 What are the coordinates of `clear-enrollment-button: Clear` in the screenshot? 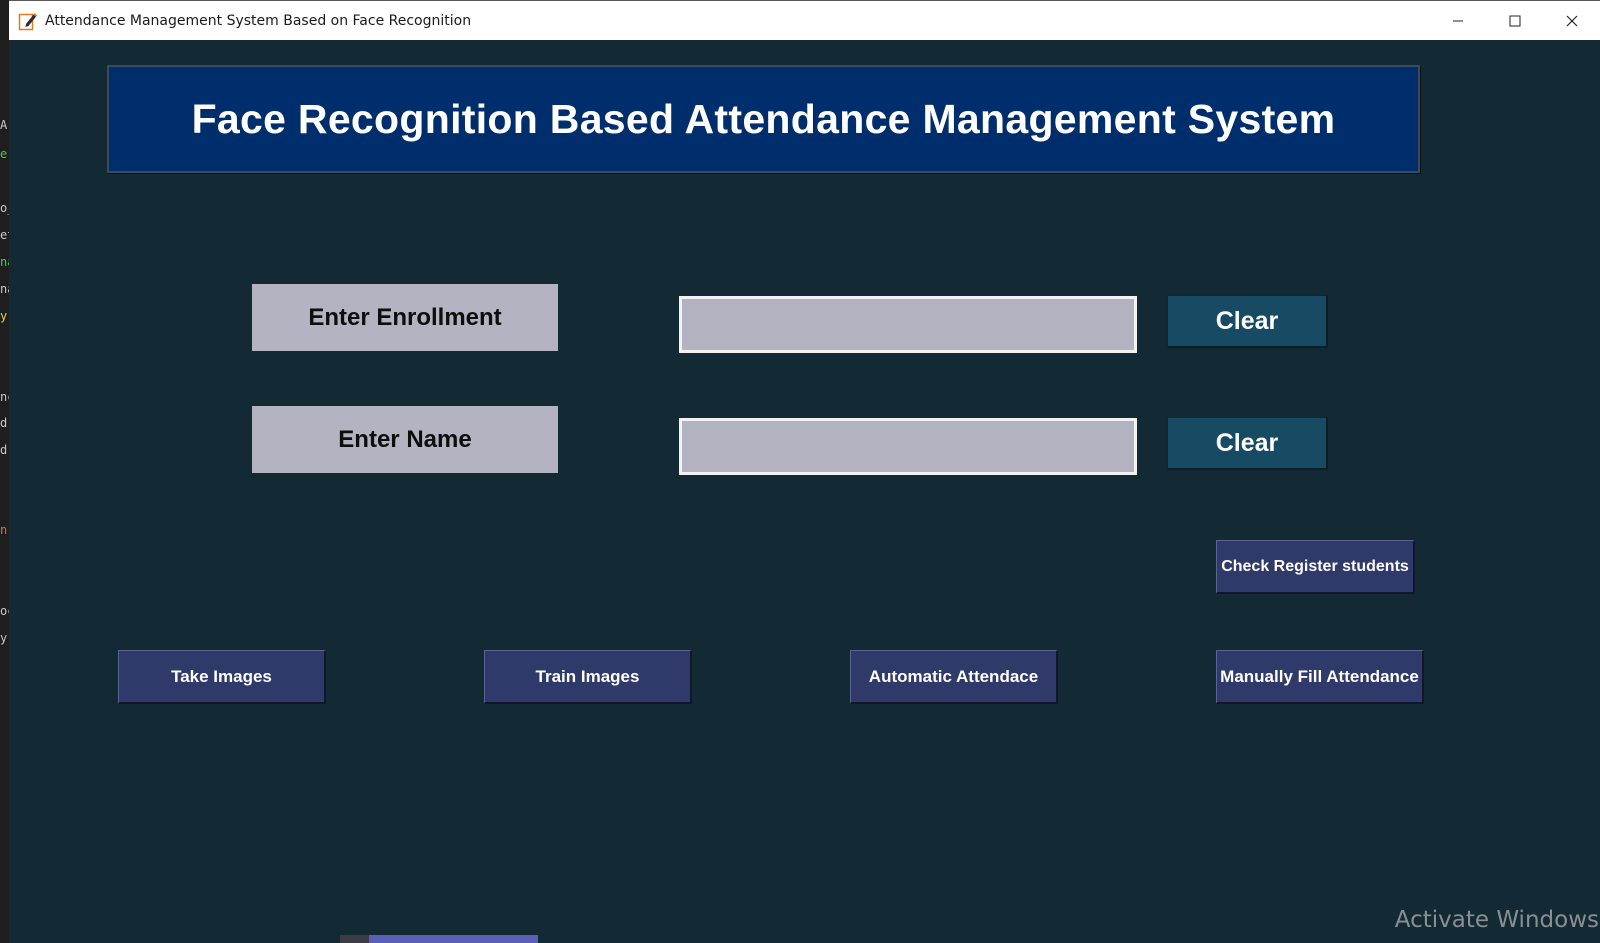 It's located at (1247, 321).